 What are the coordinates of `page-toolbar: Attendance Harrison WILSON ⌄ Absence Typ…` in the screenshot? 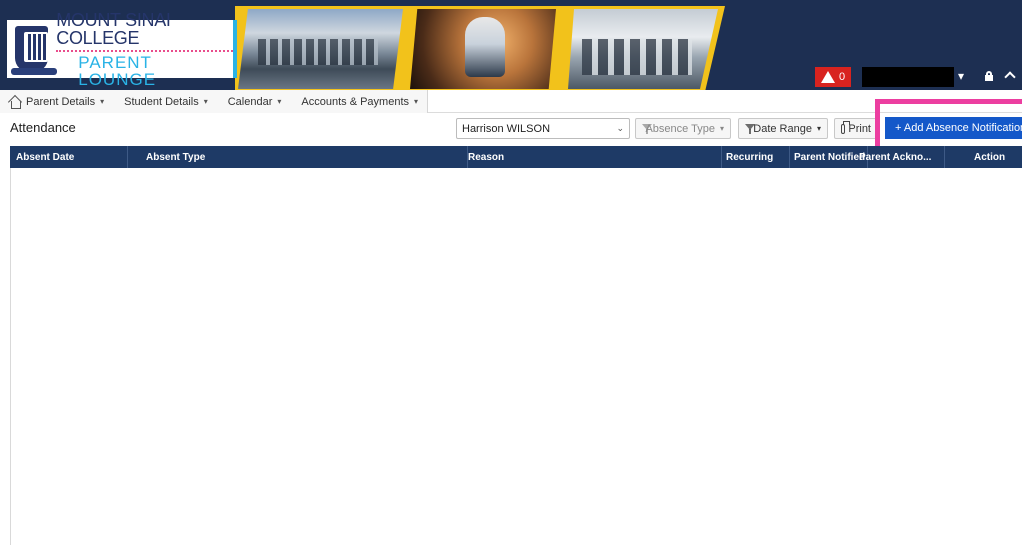 It's located at (511, 128).